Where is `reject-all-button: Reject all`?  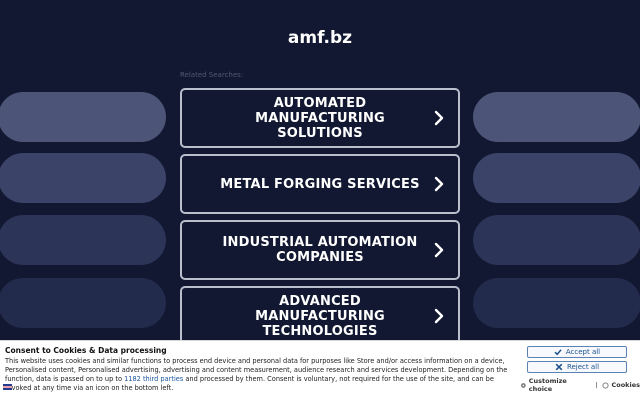 reject-all-button: Reject all is located at coordinates (577, 367).